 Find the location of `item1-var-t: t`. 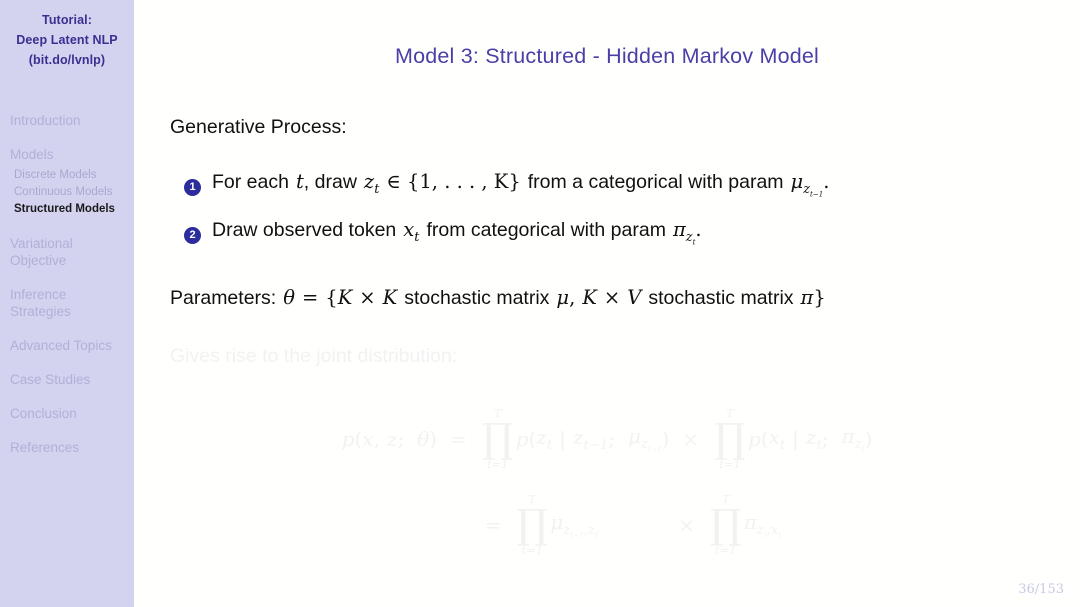

item1-var-t: t is located at coordinates (299, 181).